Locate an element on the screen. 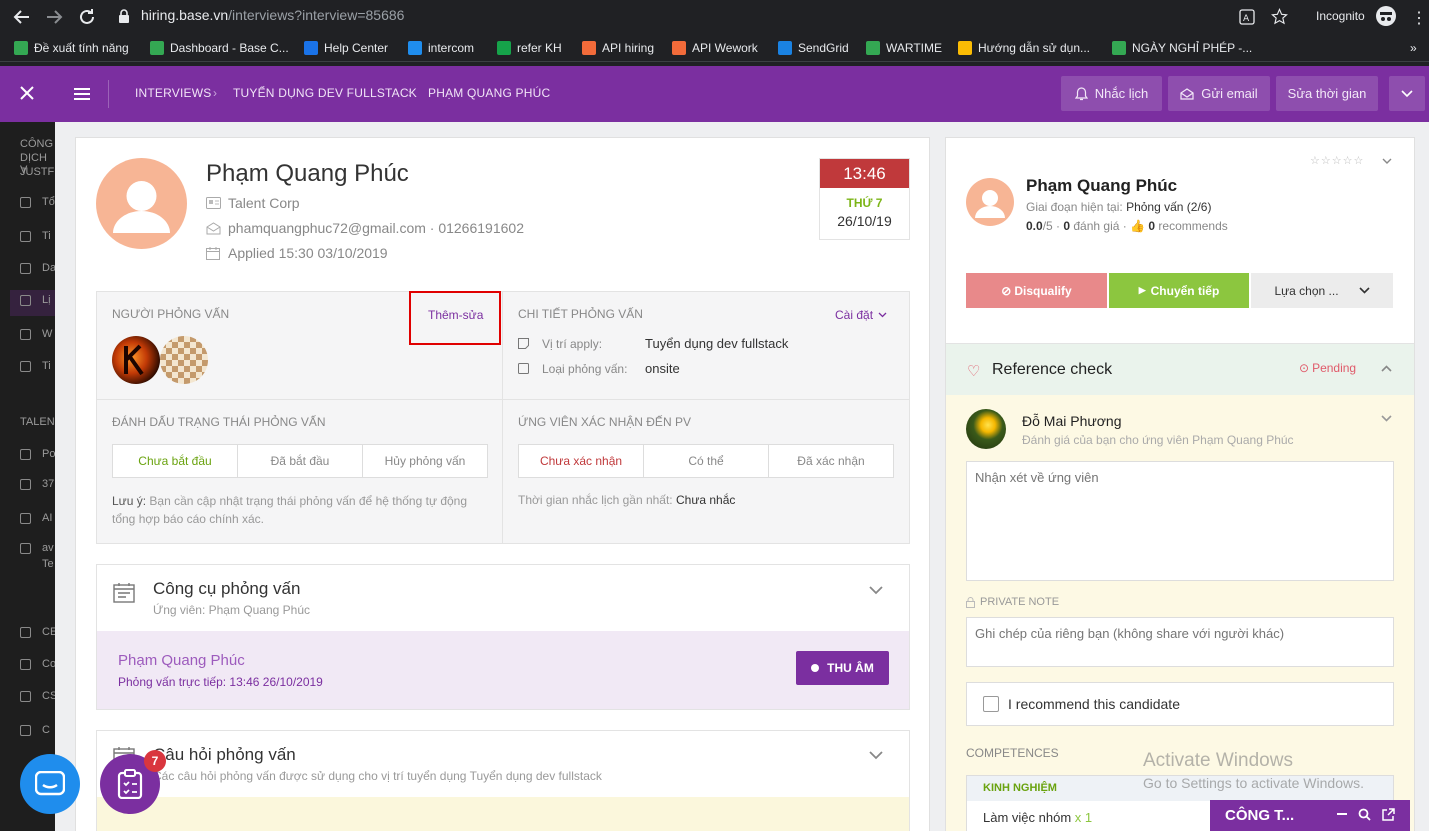 This screenshot has height=831, width=1429. remind-button: Nhắc lịch is located at coordinates (1111, 93).